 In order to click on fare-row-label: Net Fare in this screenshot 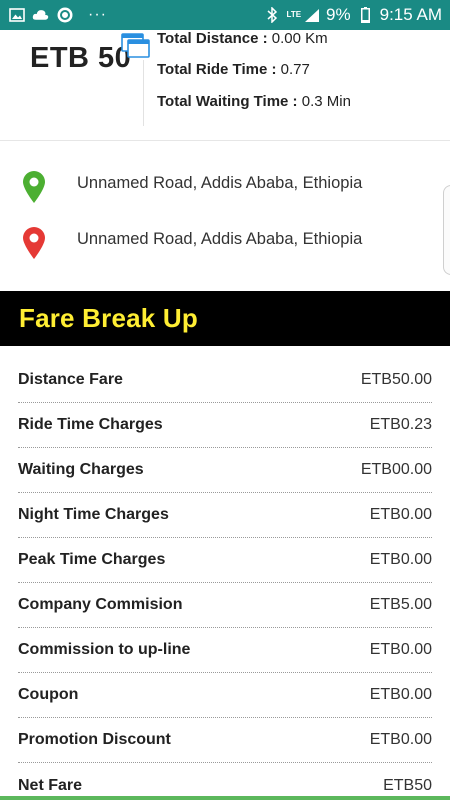, I will do `click(50, 785)`.